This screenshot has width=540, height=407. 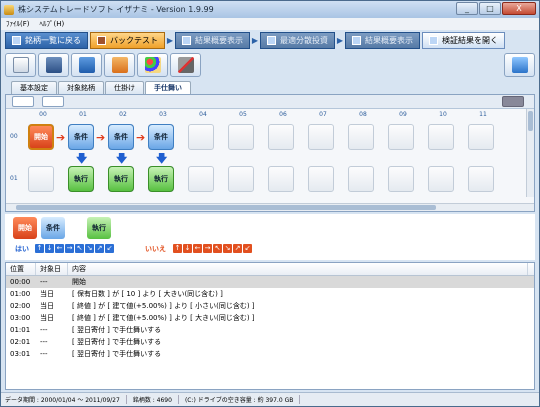 What do you see at coordinates (212, 40) in the screenshot?
I see `step-summary: 結果概要表示` at bounding box center [212, 40].